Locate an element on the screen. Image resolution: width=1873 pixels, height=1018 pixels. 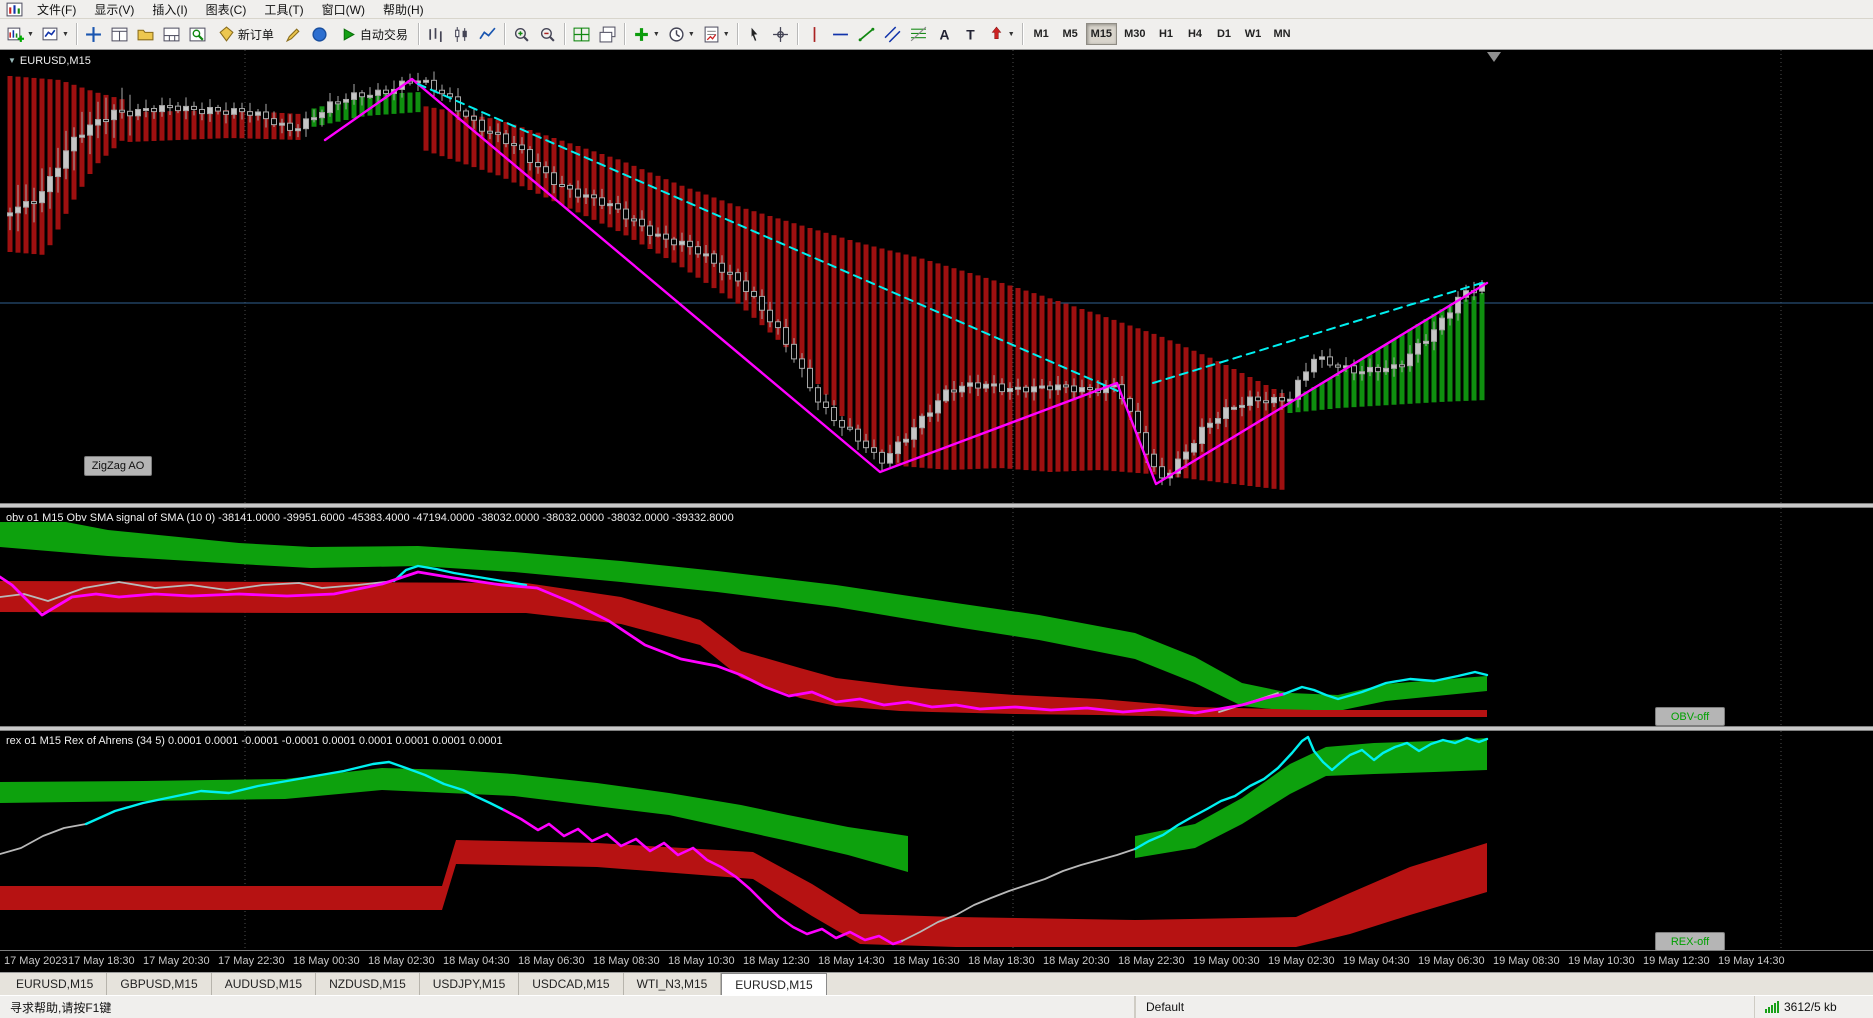
timeframe-m1-button: M1 is located at coordinates (1041, 34).